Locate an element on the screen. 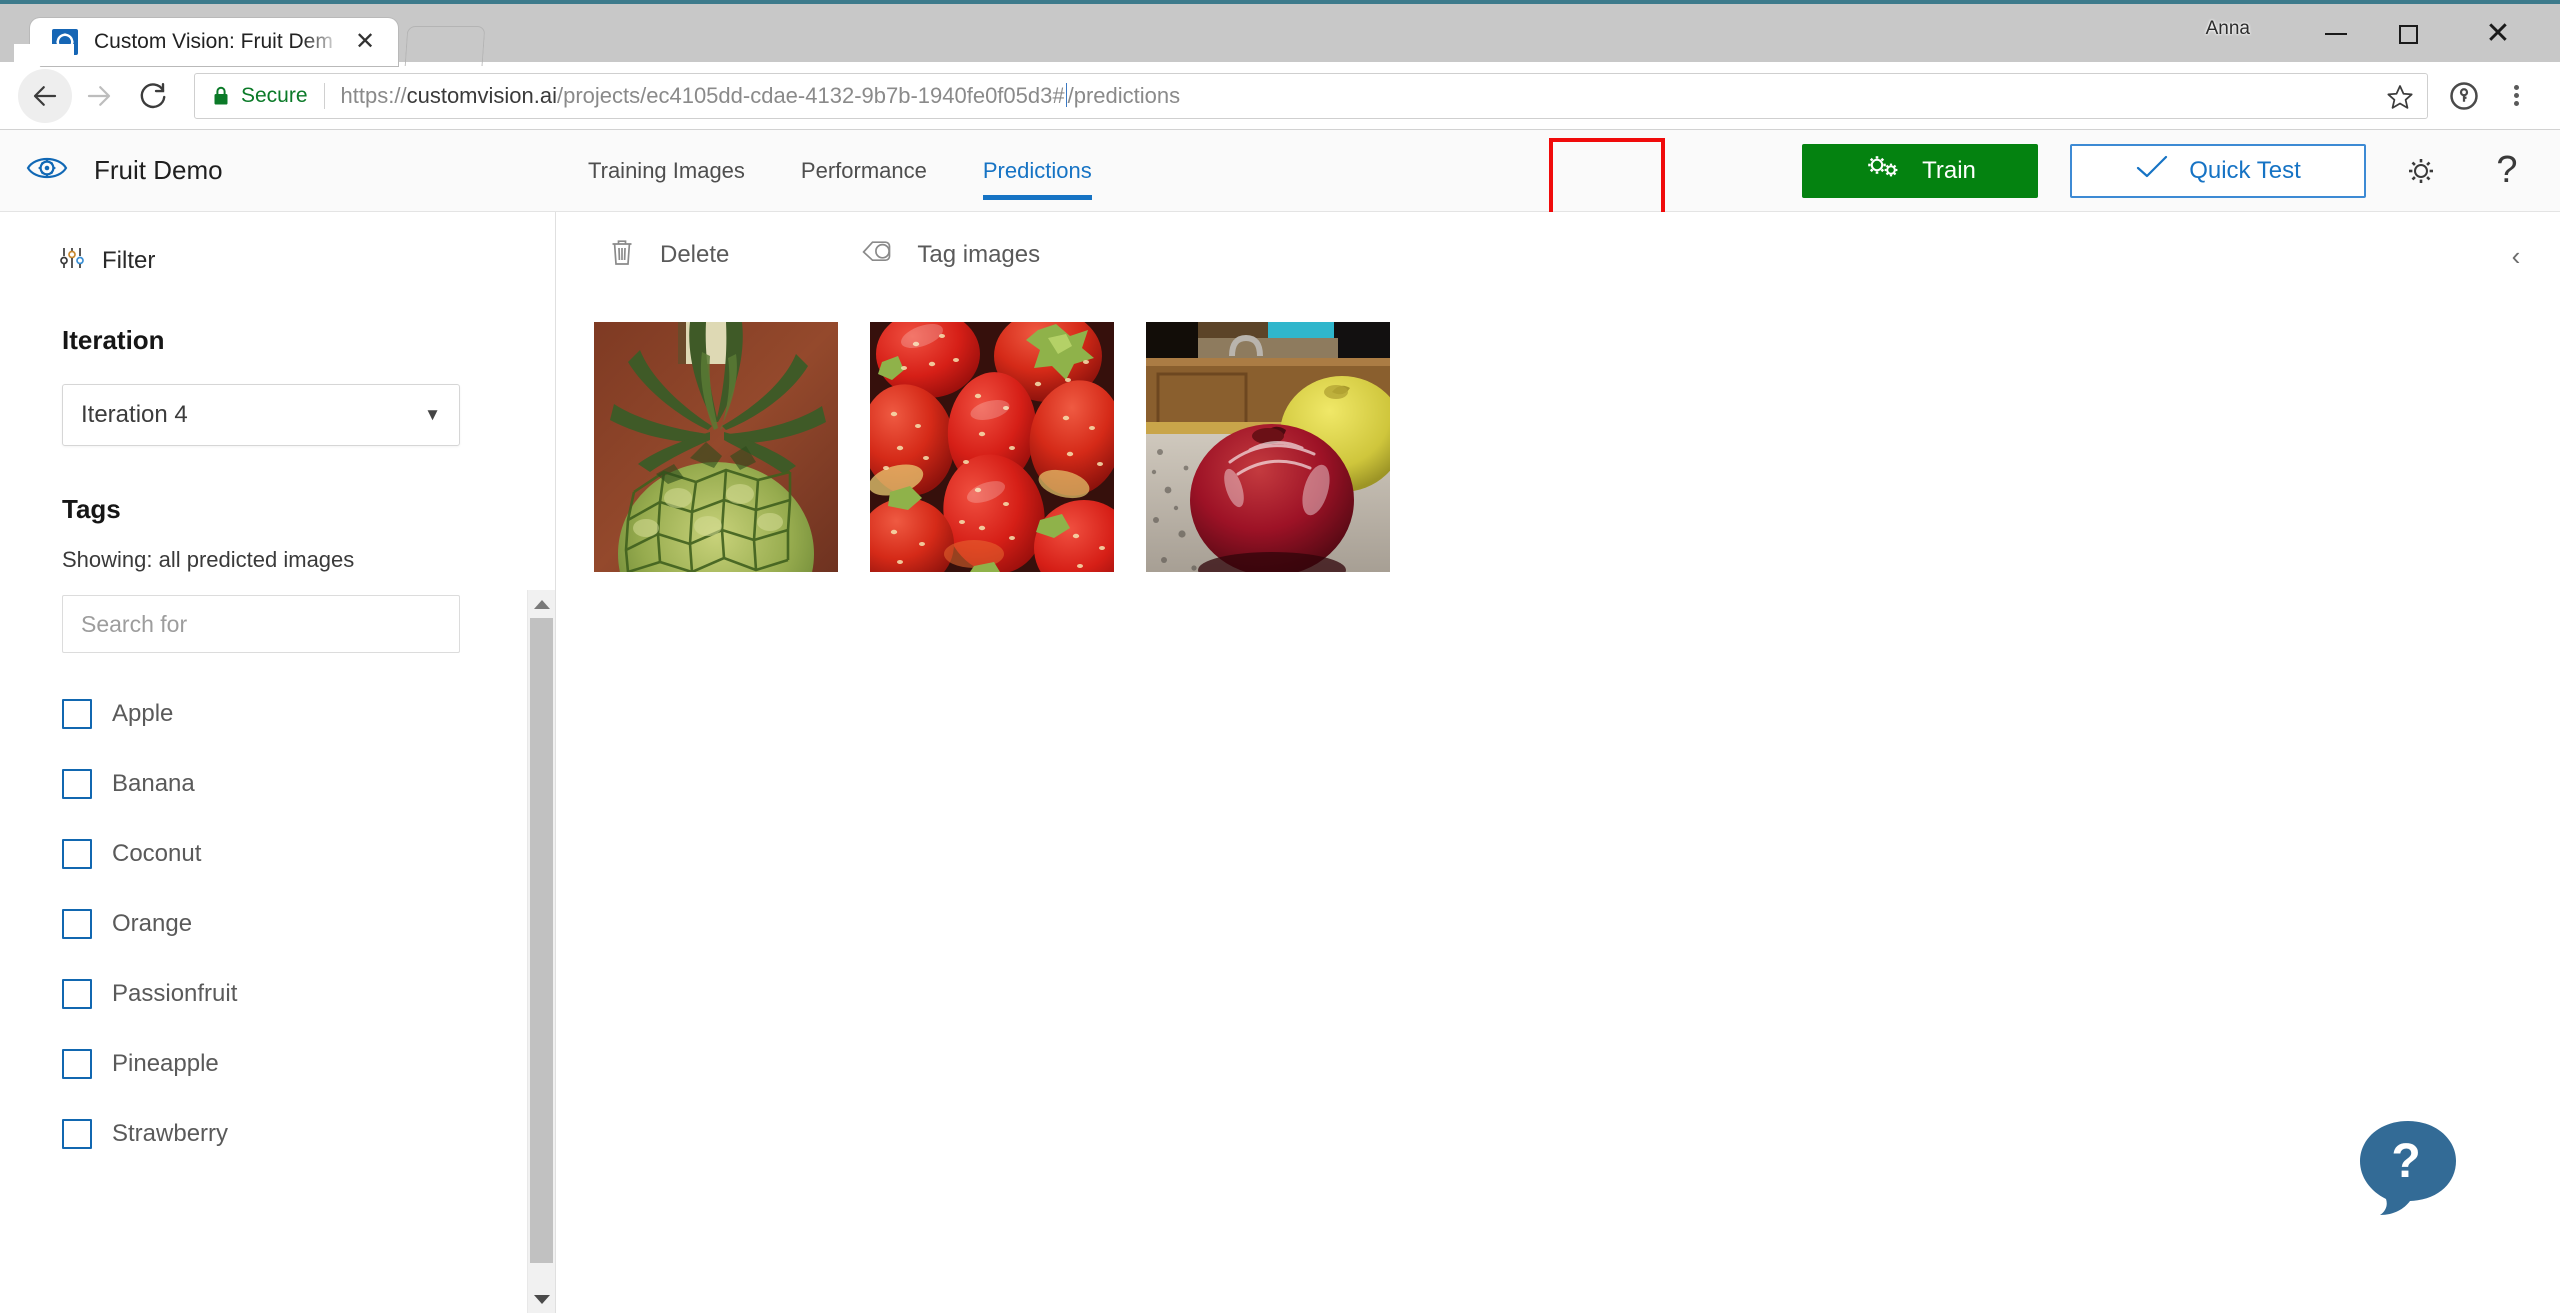 This screenshot has width=2560, height=1313. tag-filter-strawberry: Strawberry is located at coordinates (277, 1134).